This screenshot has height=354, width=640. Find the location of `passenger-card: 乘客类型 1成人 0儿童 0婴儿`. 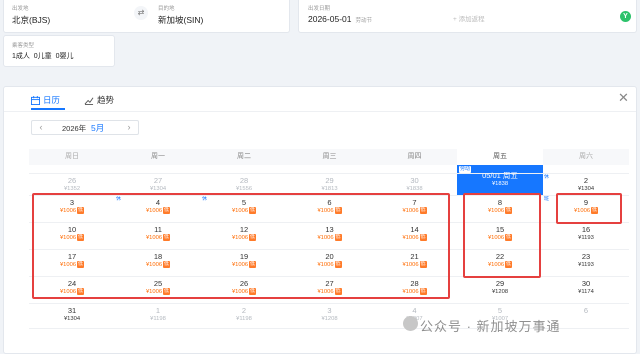

passenger-card: 乘客类型 1成人 0儿童 0婴儿 is located at coordinates (59, 51).